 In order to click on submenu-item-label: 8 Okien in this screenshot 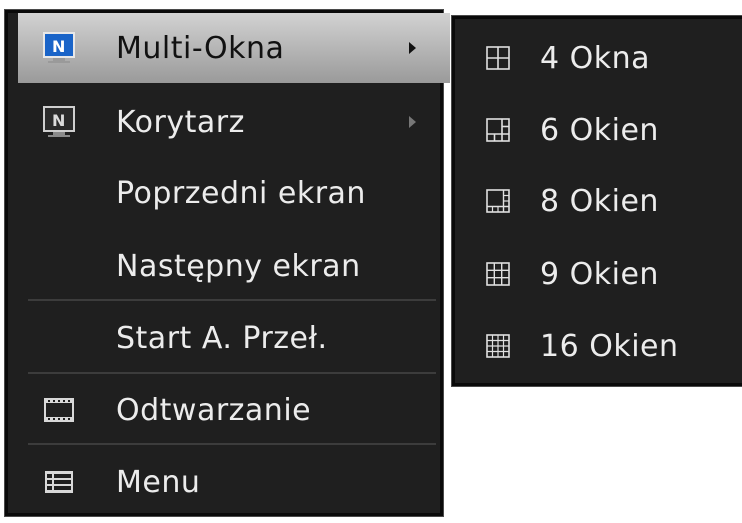, I will do `click(599, 201)`.